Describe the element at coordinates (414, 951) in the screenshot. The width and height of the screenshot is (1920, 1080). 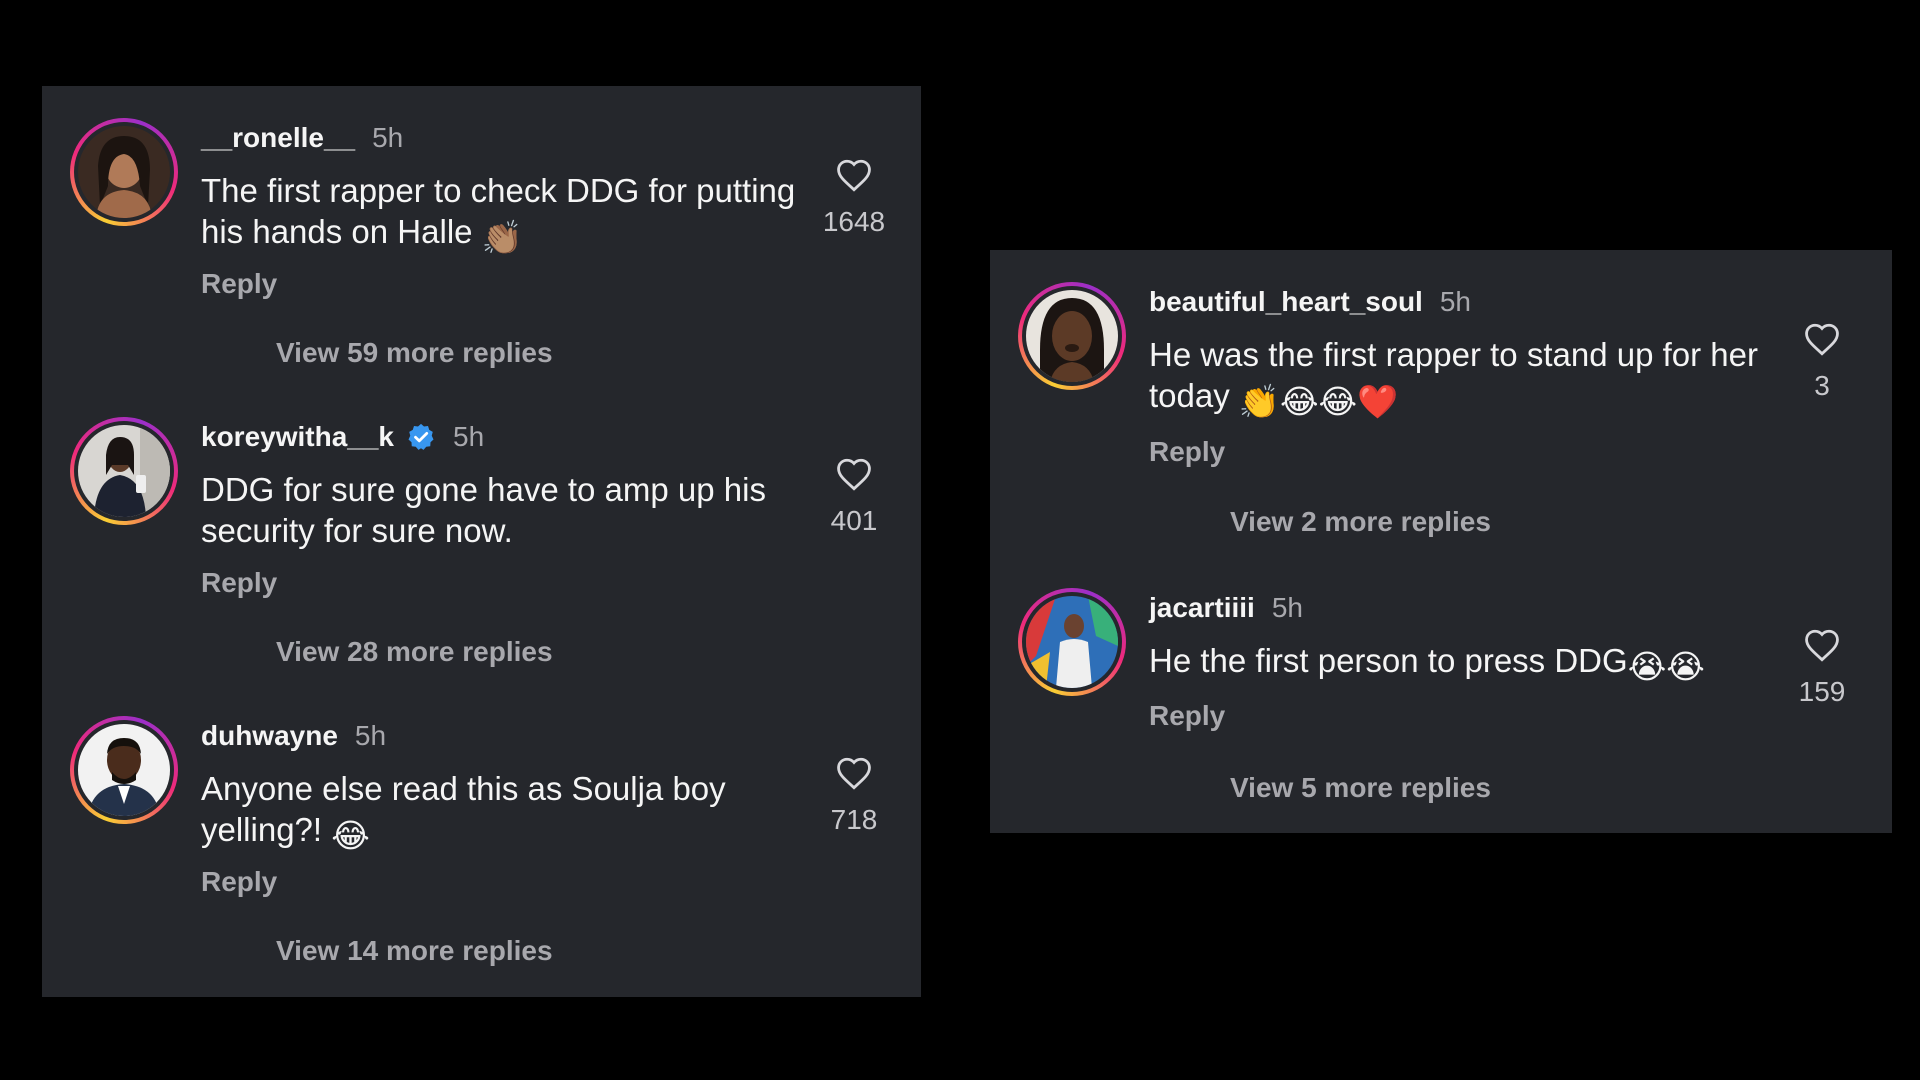
I see `view-more-replies-button: View 14 more replies` at that location.